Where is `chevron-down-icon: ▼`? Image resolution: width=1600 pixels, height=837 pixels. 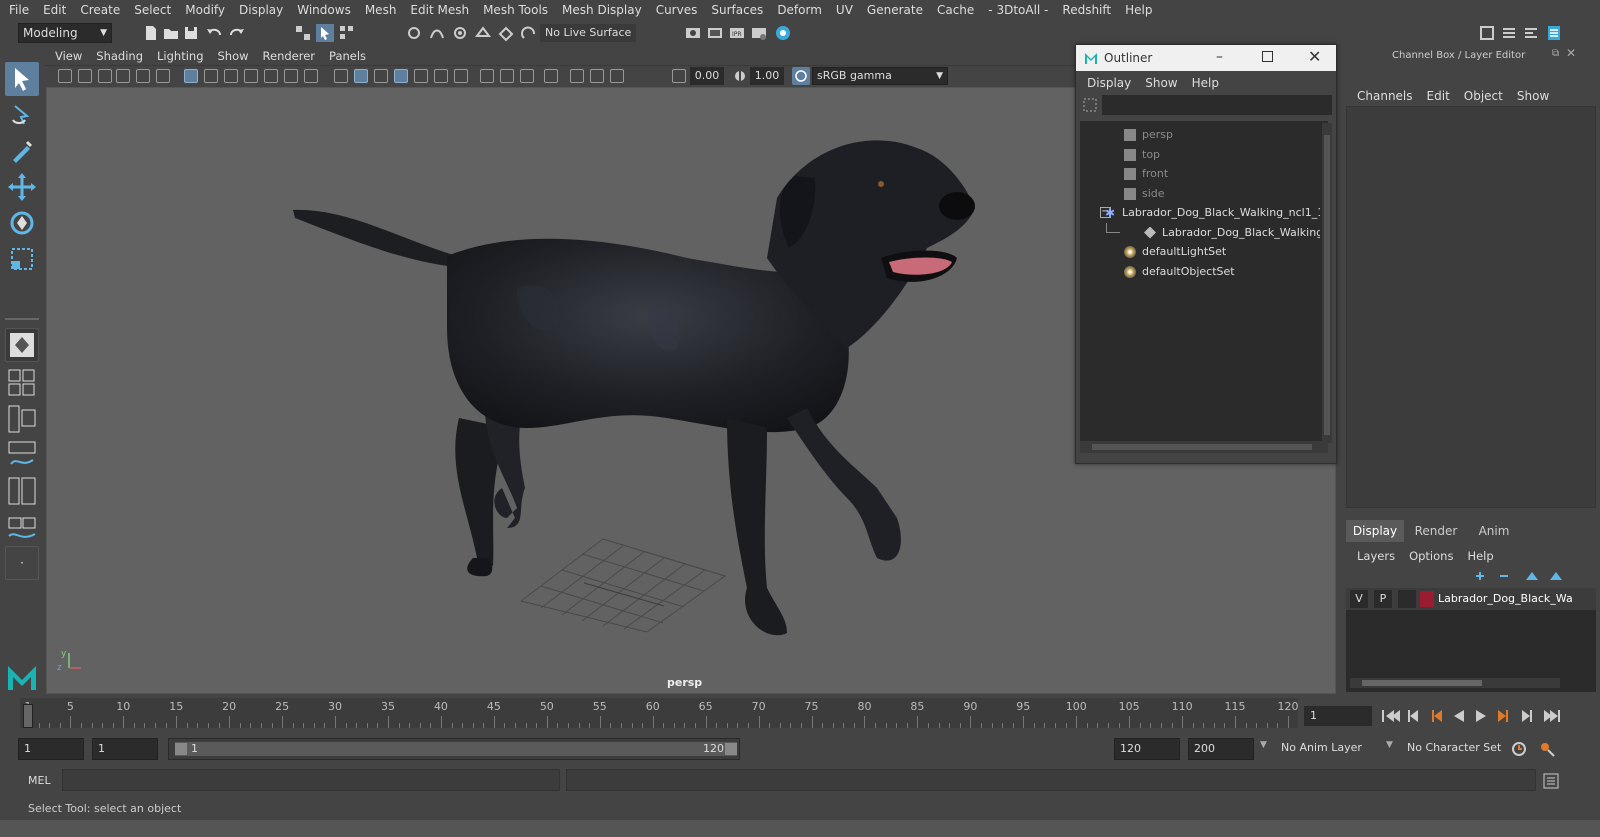
chevron-down-icon: ▼ is located at coordinates (1263, 745).